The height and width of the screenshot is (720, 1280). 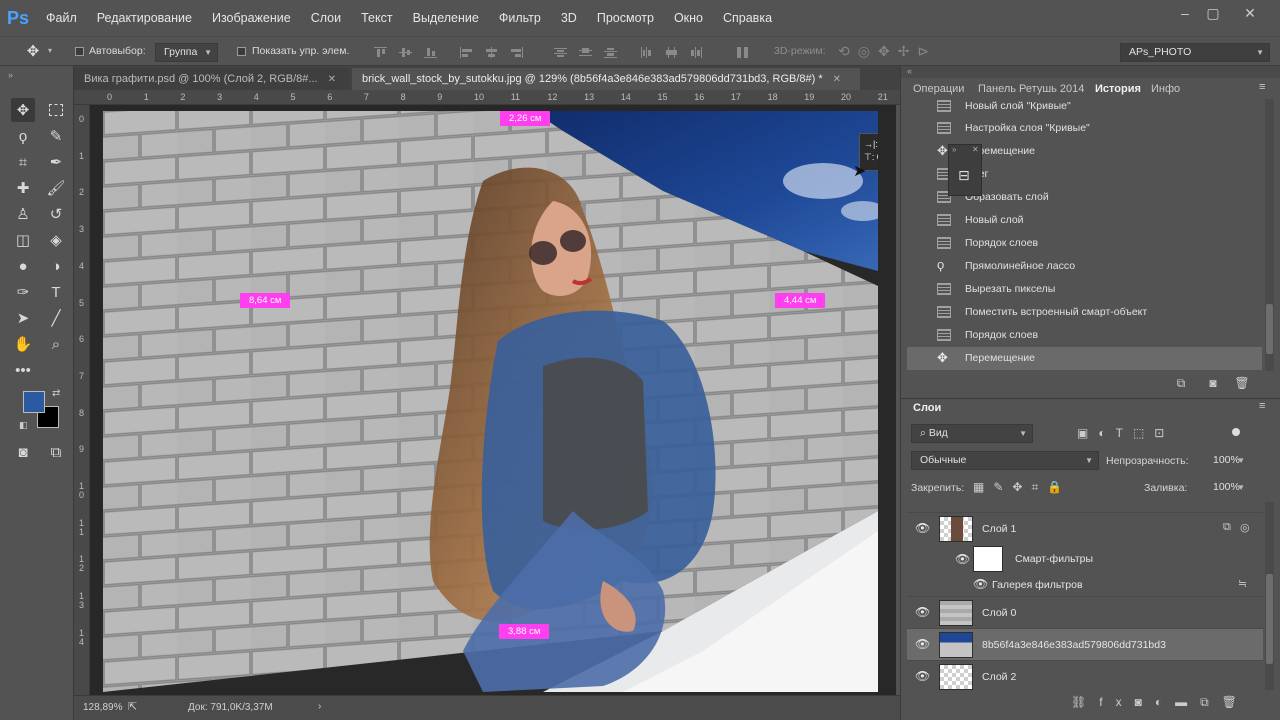 What do you see at coordinates (888, 51) in the screenshot?
I see `3d-pan-icon: ✥` at bounding box center [888, 51].